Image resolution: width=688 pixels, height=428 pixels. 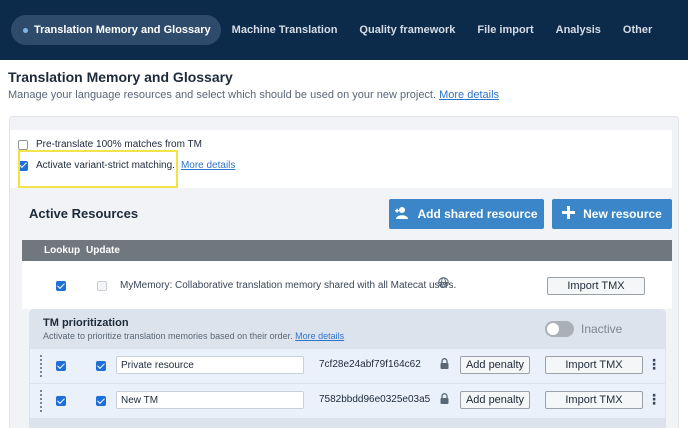 I want to click on tab-file-import: File import, so click(x=505, y=30).